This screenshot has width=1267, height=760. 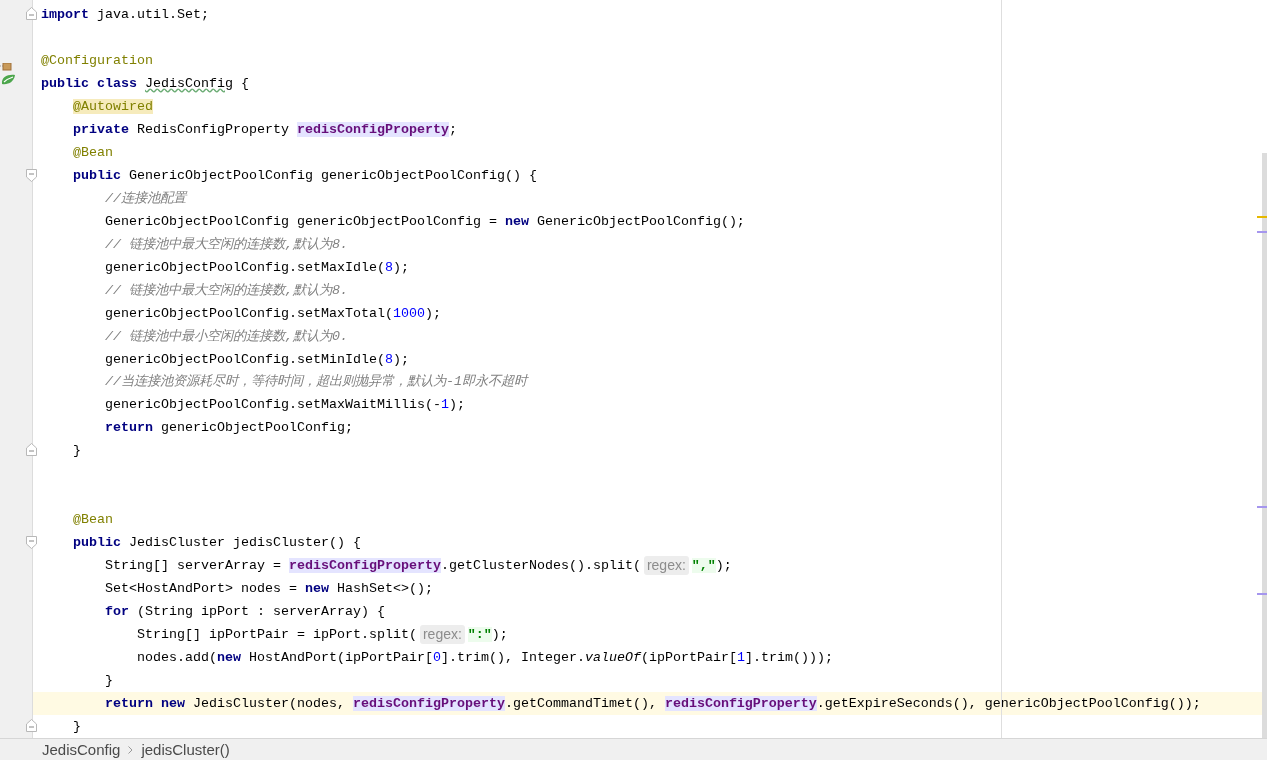 What do you see at coordinates (285, 405) in the screenshot?
I see `code-line: genericObjectPoolConfig.setMaxWaitMillis(-1);` at bounding box center [285, 405].